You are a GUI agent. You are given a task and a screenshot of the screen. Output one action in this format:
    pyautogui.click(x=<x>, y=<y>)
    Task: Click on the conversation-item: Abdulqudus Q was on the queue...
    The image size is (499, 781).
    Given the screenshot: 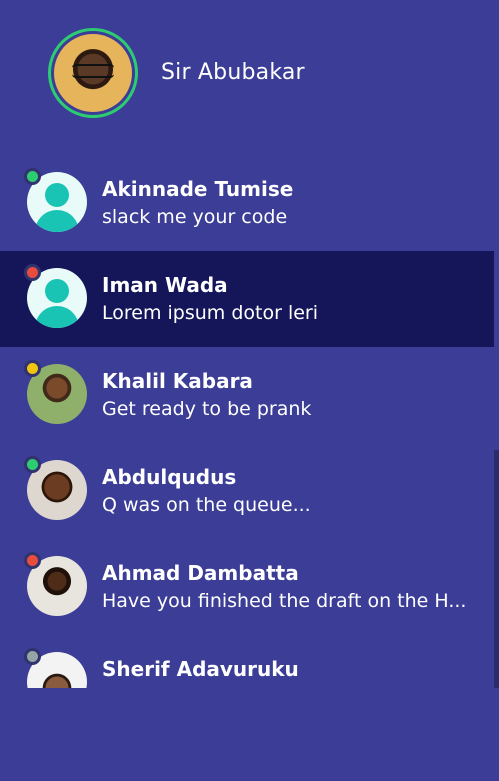 What is the action you would take?
    pyautogui.click(x=247, y=491)
    